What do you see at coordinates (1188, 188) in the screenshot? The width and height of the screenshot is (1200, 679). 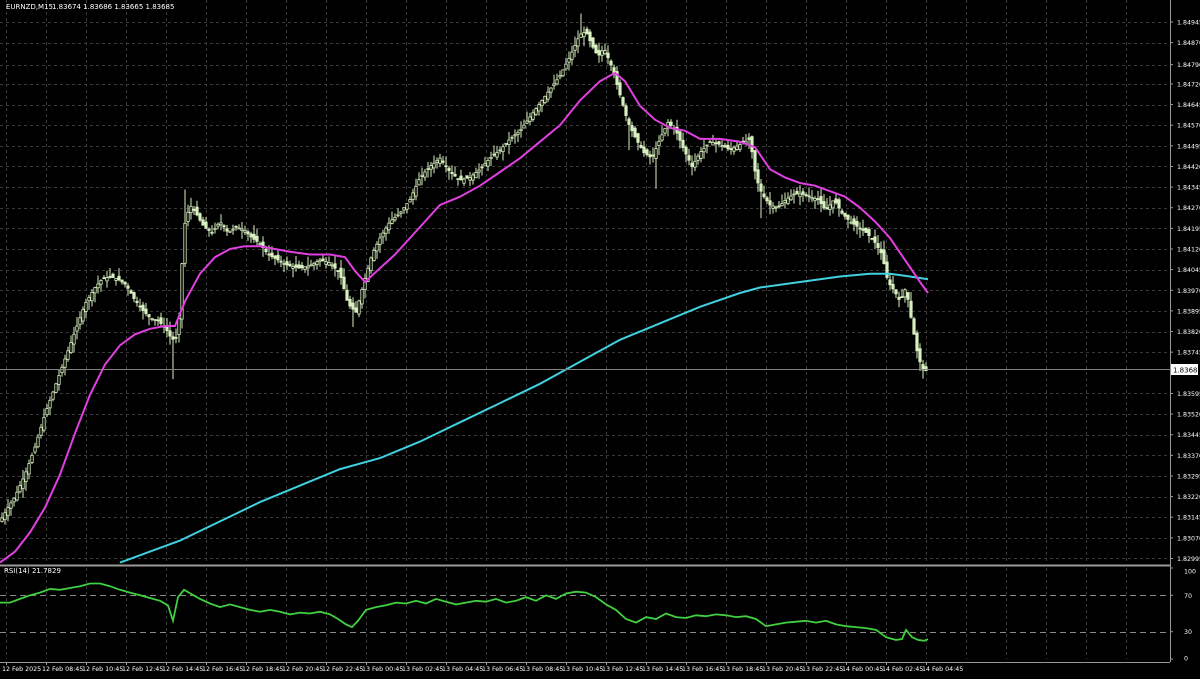 I see `price-tick-label: 1.84345` at bounding box center [1188, 188].